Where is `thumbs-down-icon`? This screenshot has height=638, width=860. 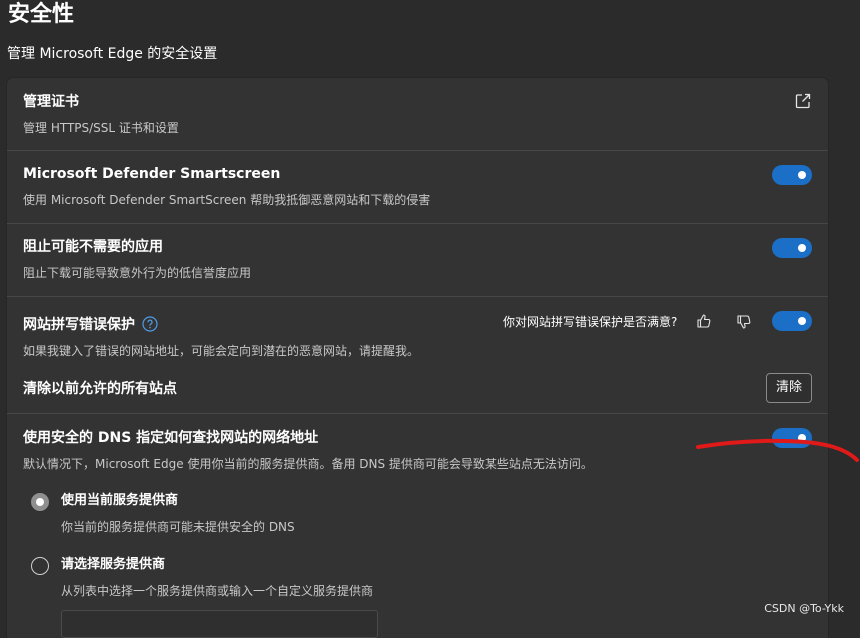 thumbs-down-icon is located at coordinates (744, 322).